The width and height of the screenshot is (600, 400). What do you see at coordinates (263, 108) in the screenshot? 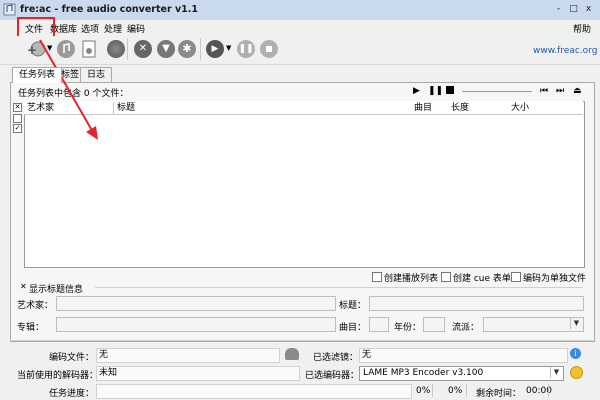
I see `column-title: 标题` at bounding box center [263, 108].